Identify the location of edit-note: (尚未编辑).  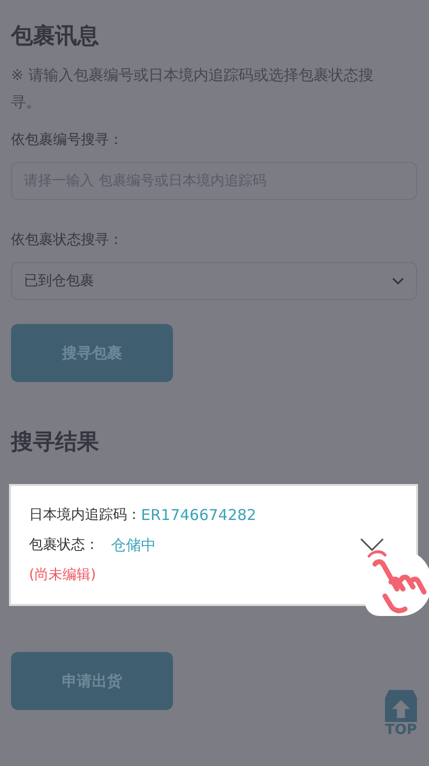
(63, 575).